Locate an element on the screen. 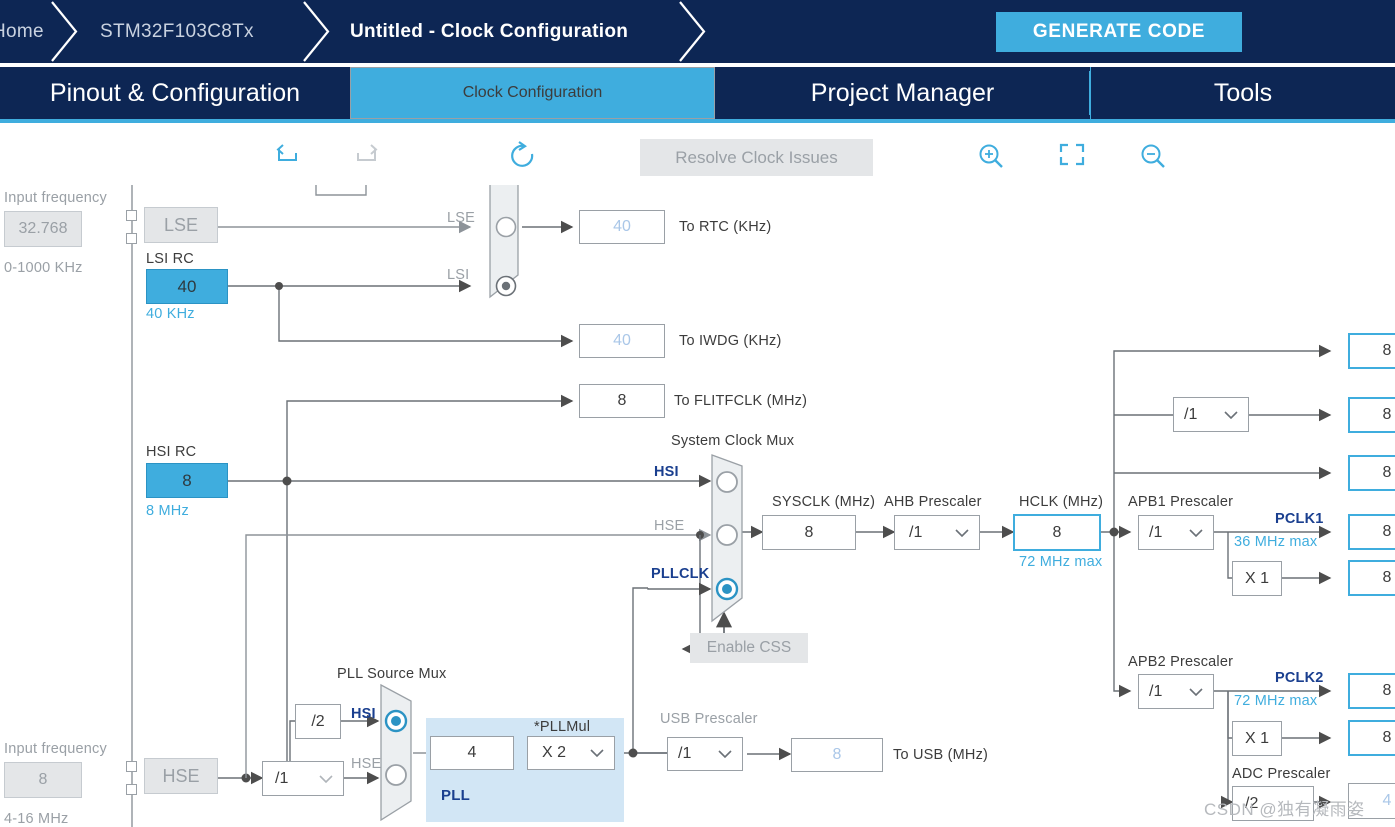 This screenshot has height=827, width=1395. reset-clock-icon is located at coordinates (524, 157).